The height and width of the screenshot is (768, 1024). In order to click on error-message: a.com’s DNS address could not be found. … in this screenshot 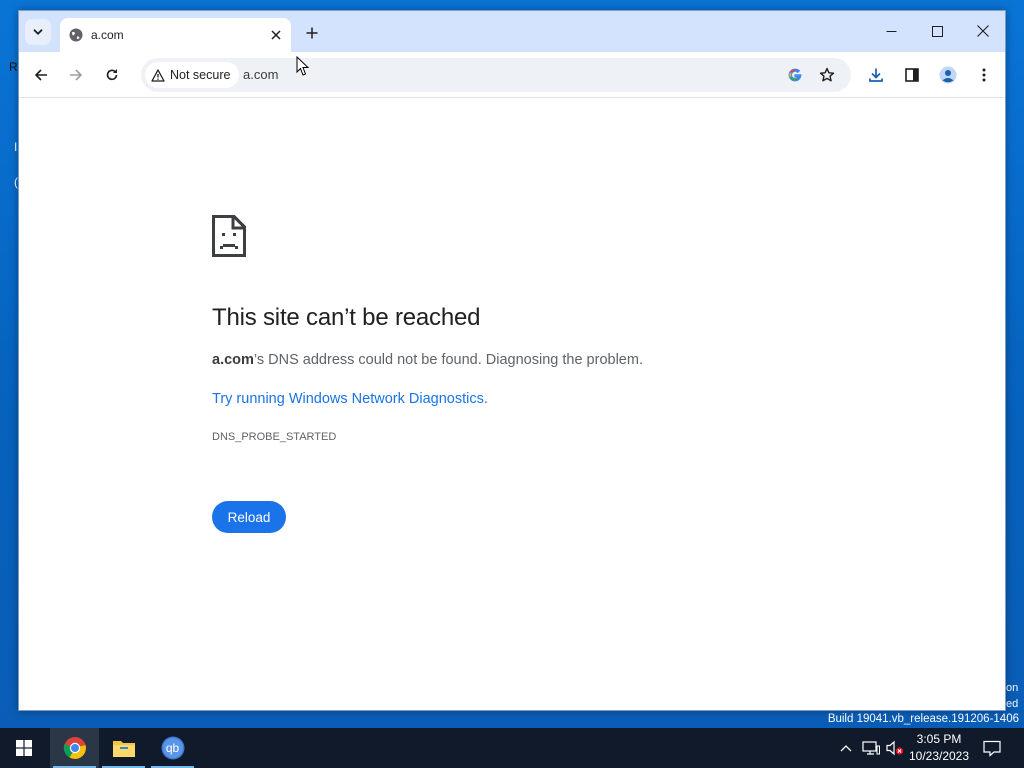, I will do `click(427, 360)`.